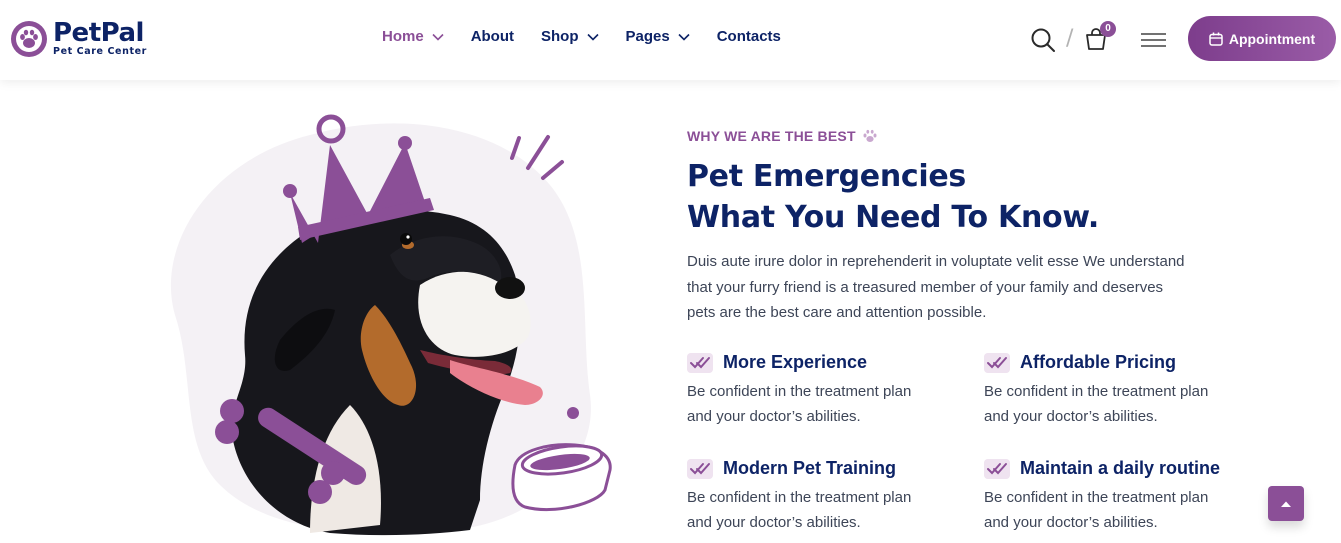 The width and height of the screenshot is (1341, 543). I want to click on food-bowl-decoration, so click(561, 477).